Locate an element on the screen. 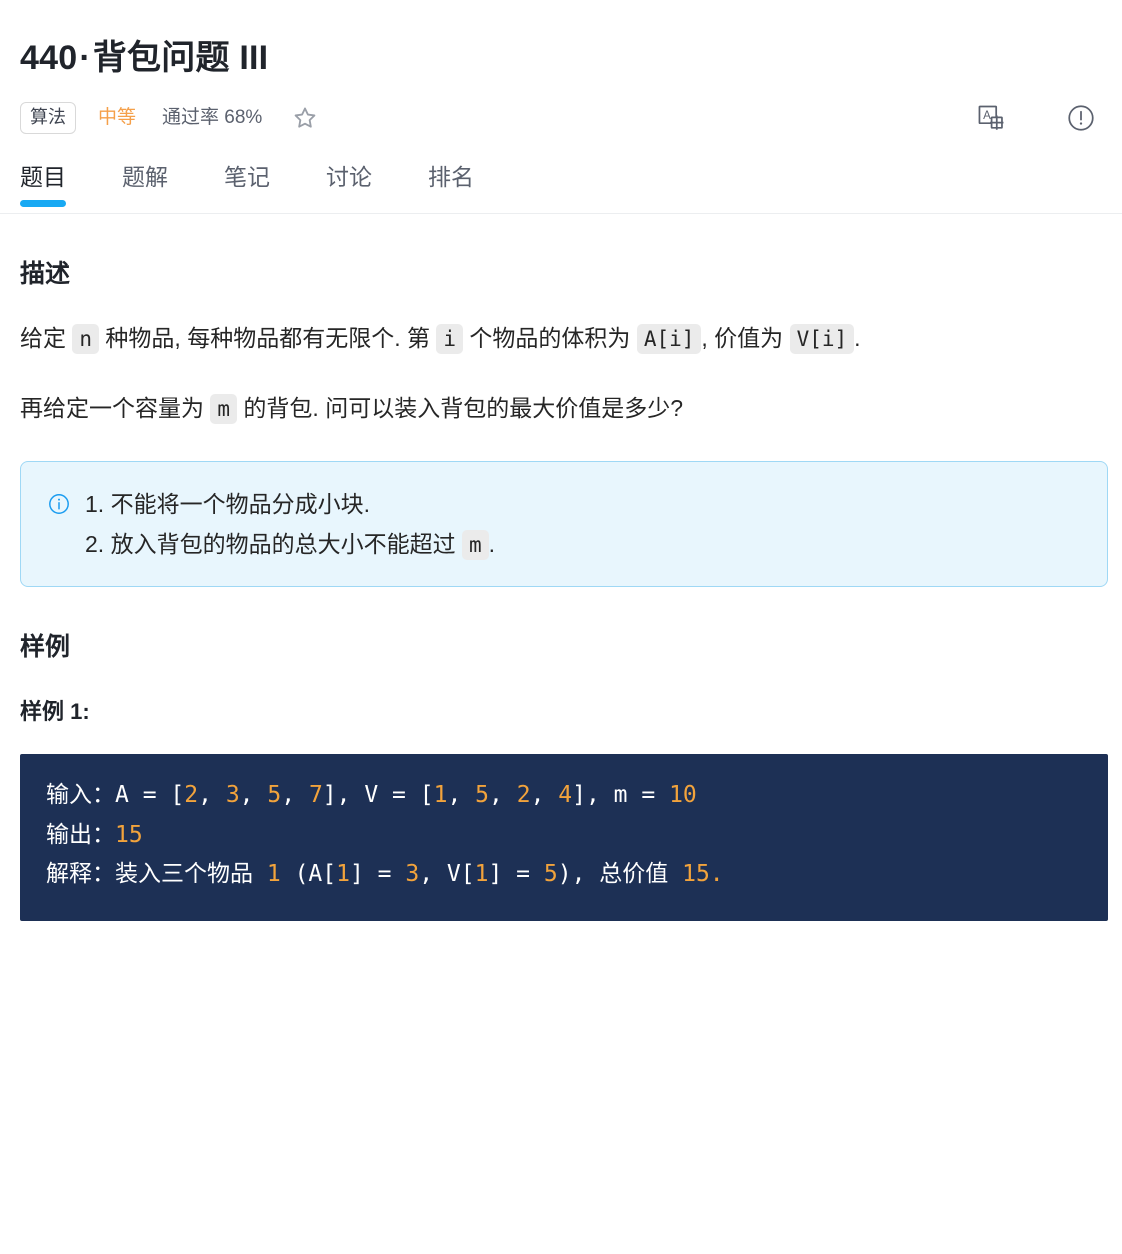  notice-item-2: 放入背包的物品的总大小不能超过 m. is located at coordinates (290, 544).